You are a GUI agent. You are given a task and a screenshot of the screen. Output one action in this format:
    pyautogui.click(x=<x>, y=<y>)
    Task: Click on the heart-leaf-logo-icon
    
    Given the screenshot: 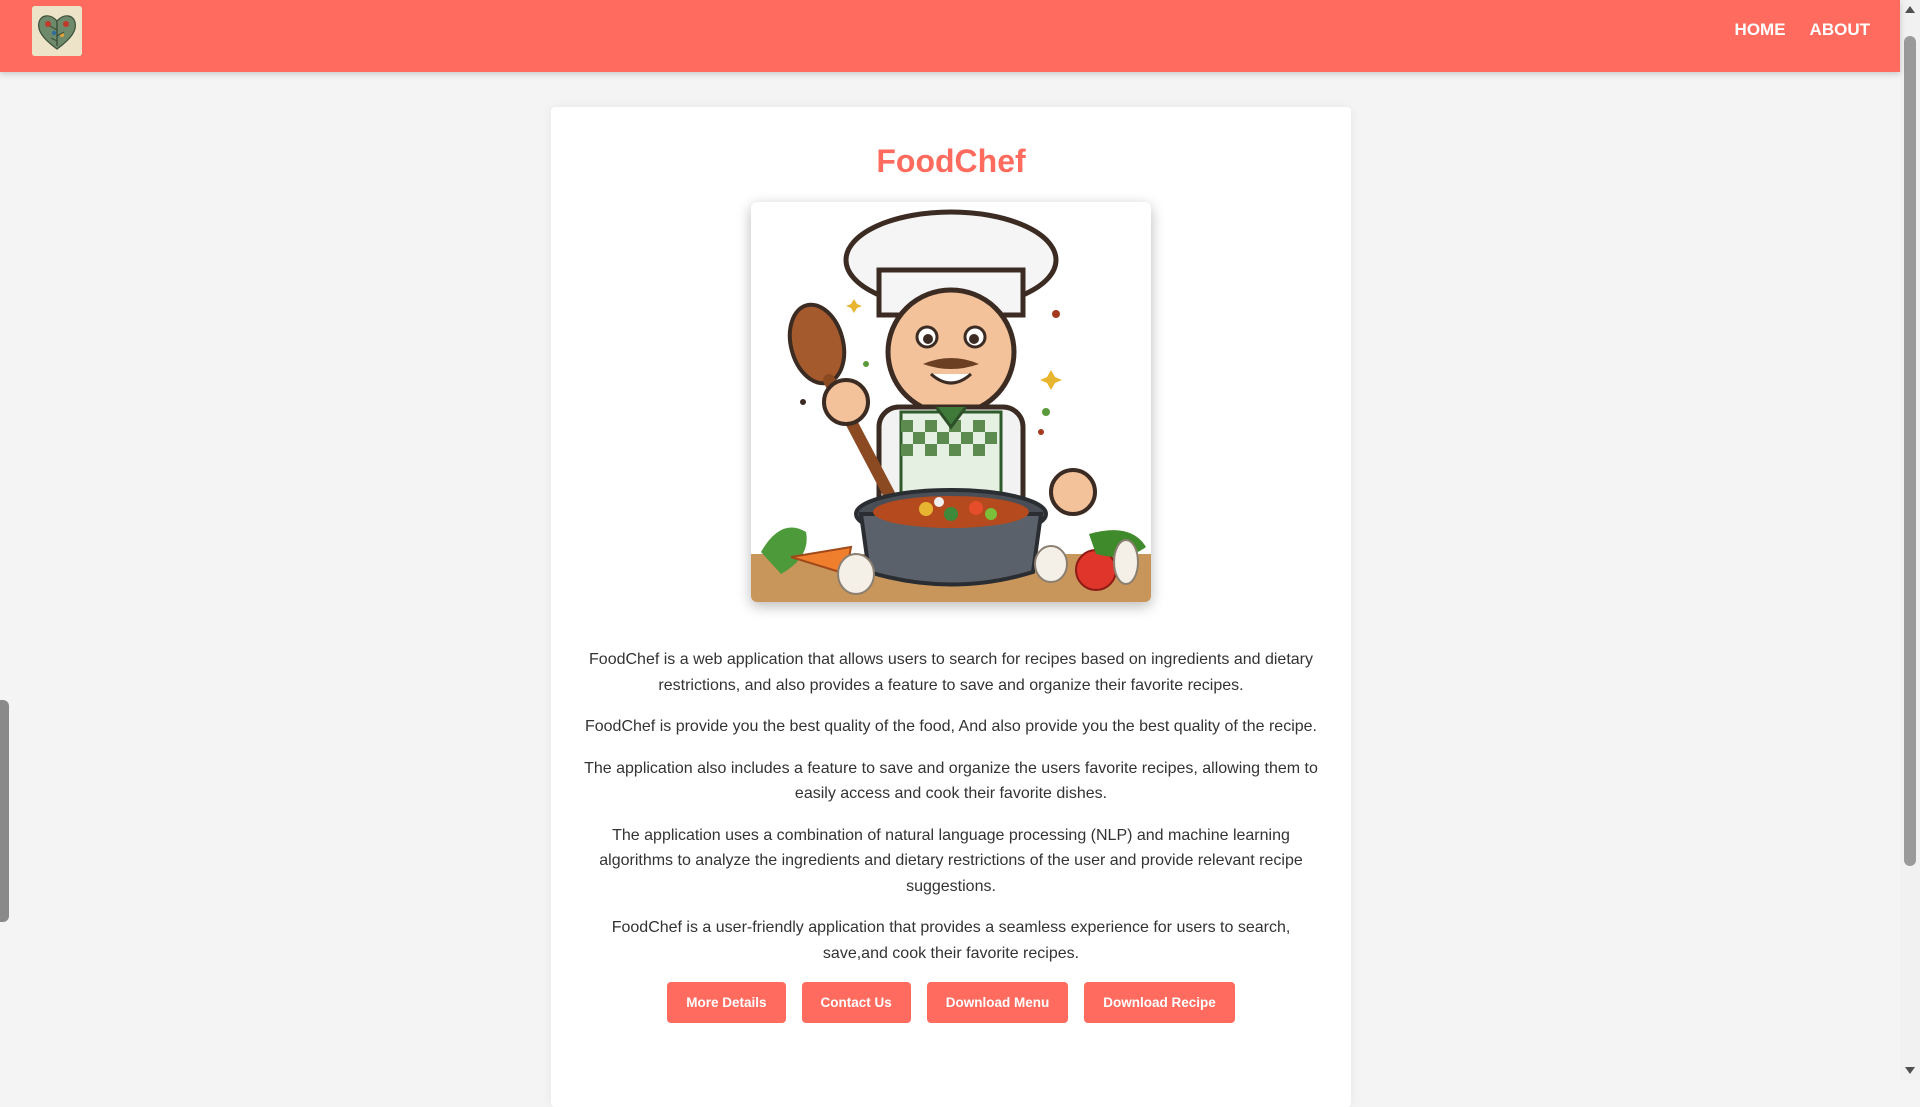 What is the action you would take?
    pyautogui.click(x=57, y=31)
    